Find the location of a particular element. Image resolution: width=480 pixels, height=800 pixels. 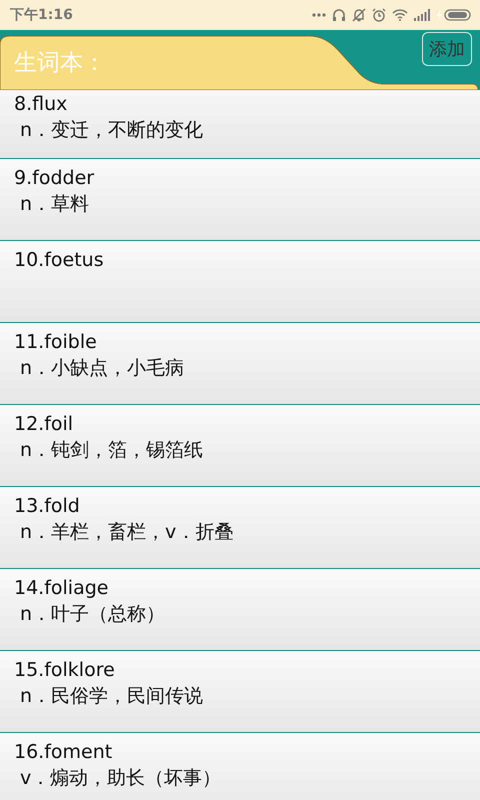

word-meaning: n．钝剑，箔，锡箔纸 is located at coordinates (111, 450).